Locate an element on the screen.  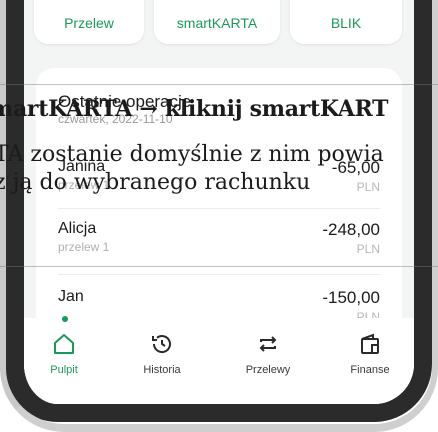
nav-item-przelewy: Przelewy is located at coordinates (268, 354).